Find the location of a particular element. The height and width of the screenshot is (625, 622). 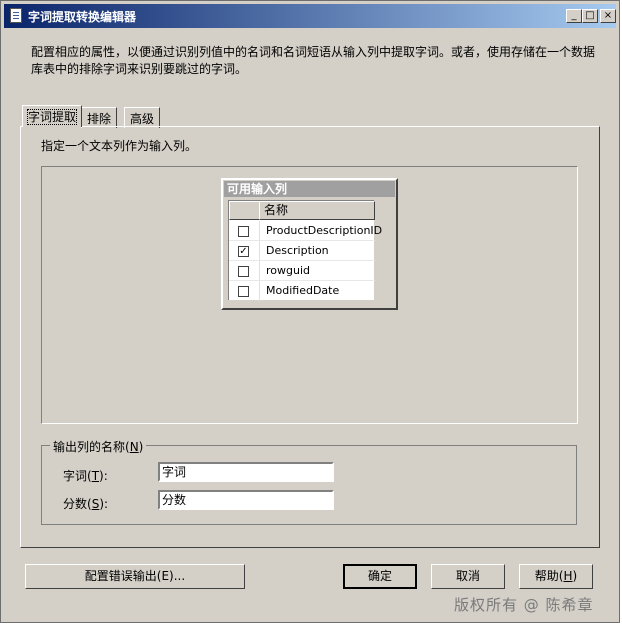

output-column-names-group: 输出列的名称(N) is located at coordinates (309, 481).